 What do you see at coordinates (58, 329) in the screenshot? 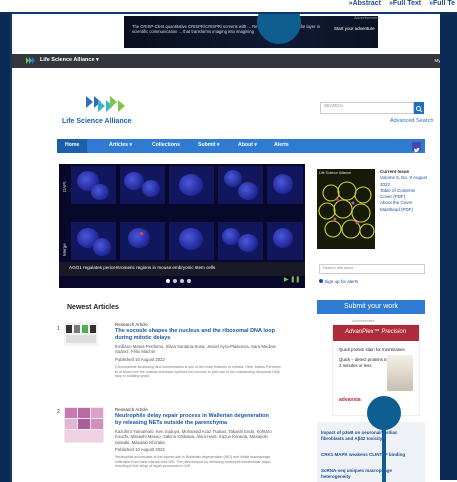
I see `article-number: 1` at bounding box center [58, 329].